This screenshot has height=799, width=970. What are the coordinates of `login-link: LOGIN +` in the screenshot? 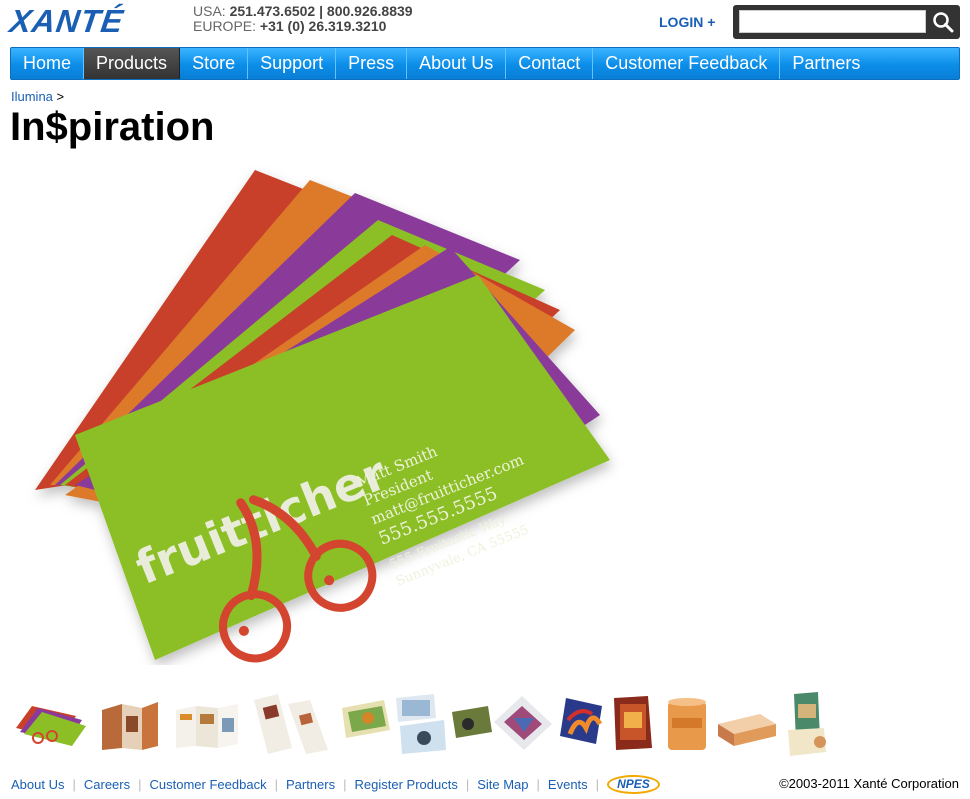 It's located at (687, 22).